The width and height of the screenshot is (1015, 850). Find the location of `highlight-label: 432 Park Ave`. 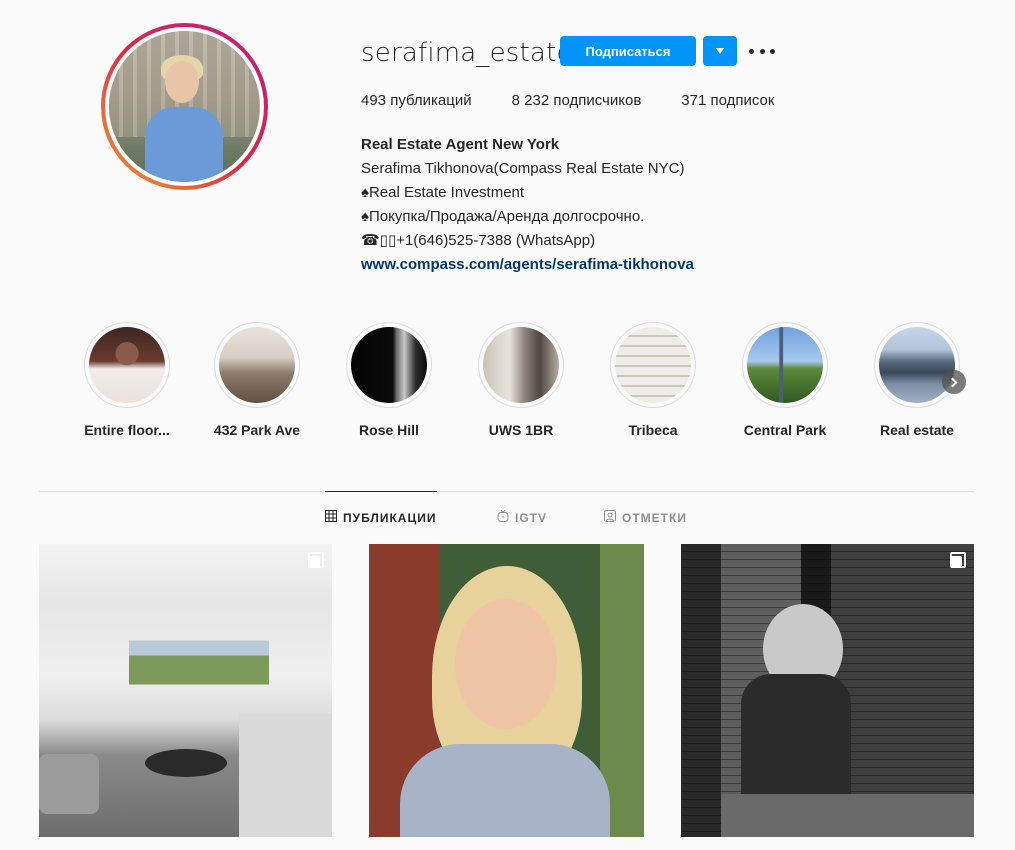

highlight-label: 432 Park Ave is located at coordinates (257, 430).